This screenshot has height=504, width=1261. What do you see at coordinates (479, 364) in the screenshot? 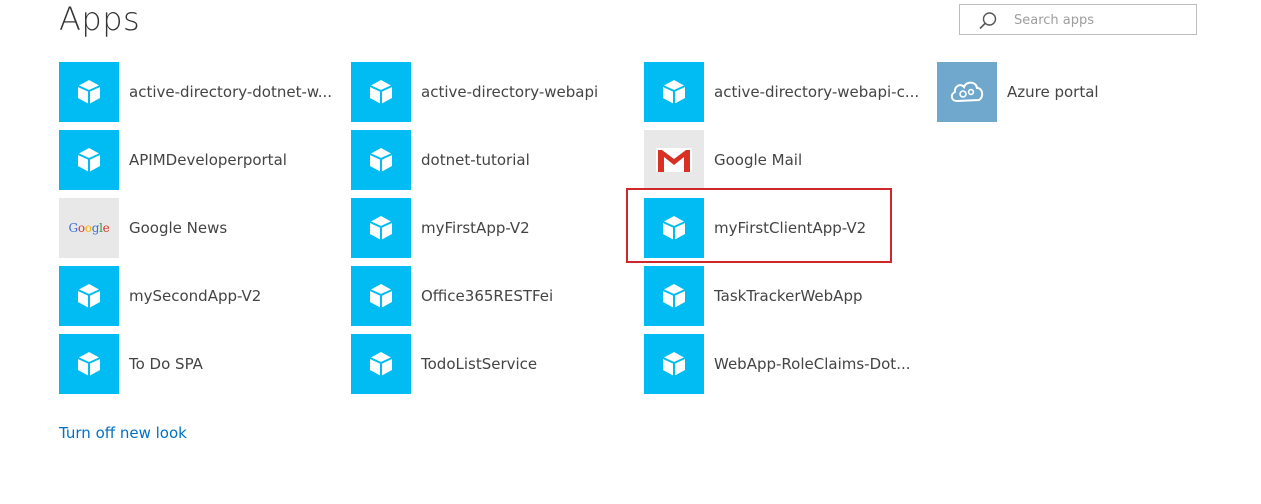
I see `app-label: TodoListService` at bounding box center [479, 364].